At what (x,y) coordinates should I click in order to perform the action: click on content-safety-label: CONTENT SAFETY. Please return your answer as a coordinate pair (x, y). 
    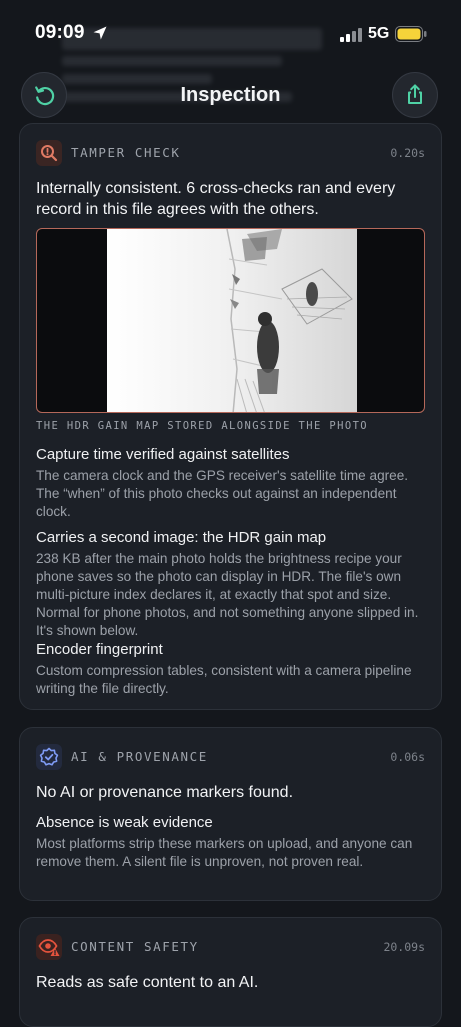
    Looking at the image, I should click on (135, 946).